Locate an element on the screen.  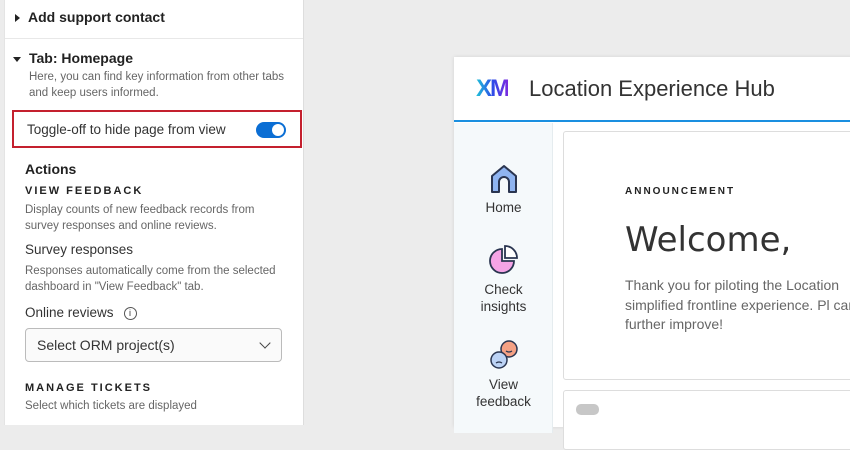
preview-header: XM Location Experience Hub is located at coordinates (652, 89).